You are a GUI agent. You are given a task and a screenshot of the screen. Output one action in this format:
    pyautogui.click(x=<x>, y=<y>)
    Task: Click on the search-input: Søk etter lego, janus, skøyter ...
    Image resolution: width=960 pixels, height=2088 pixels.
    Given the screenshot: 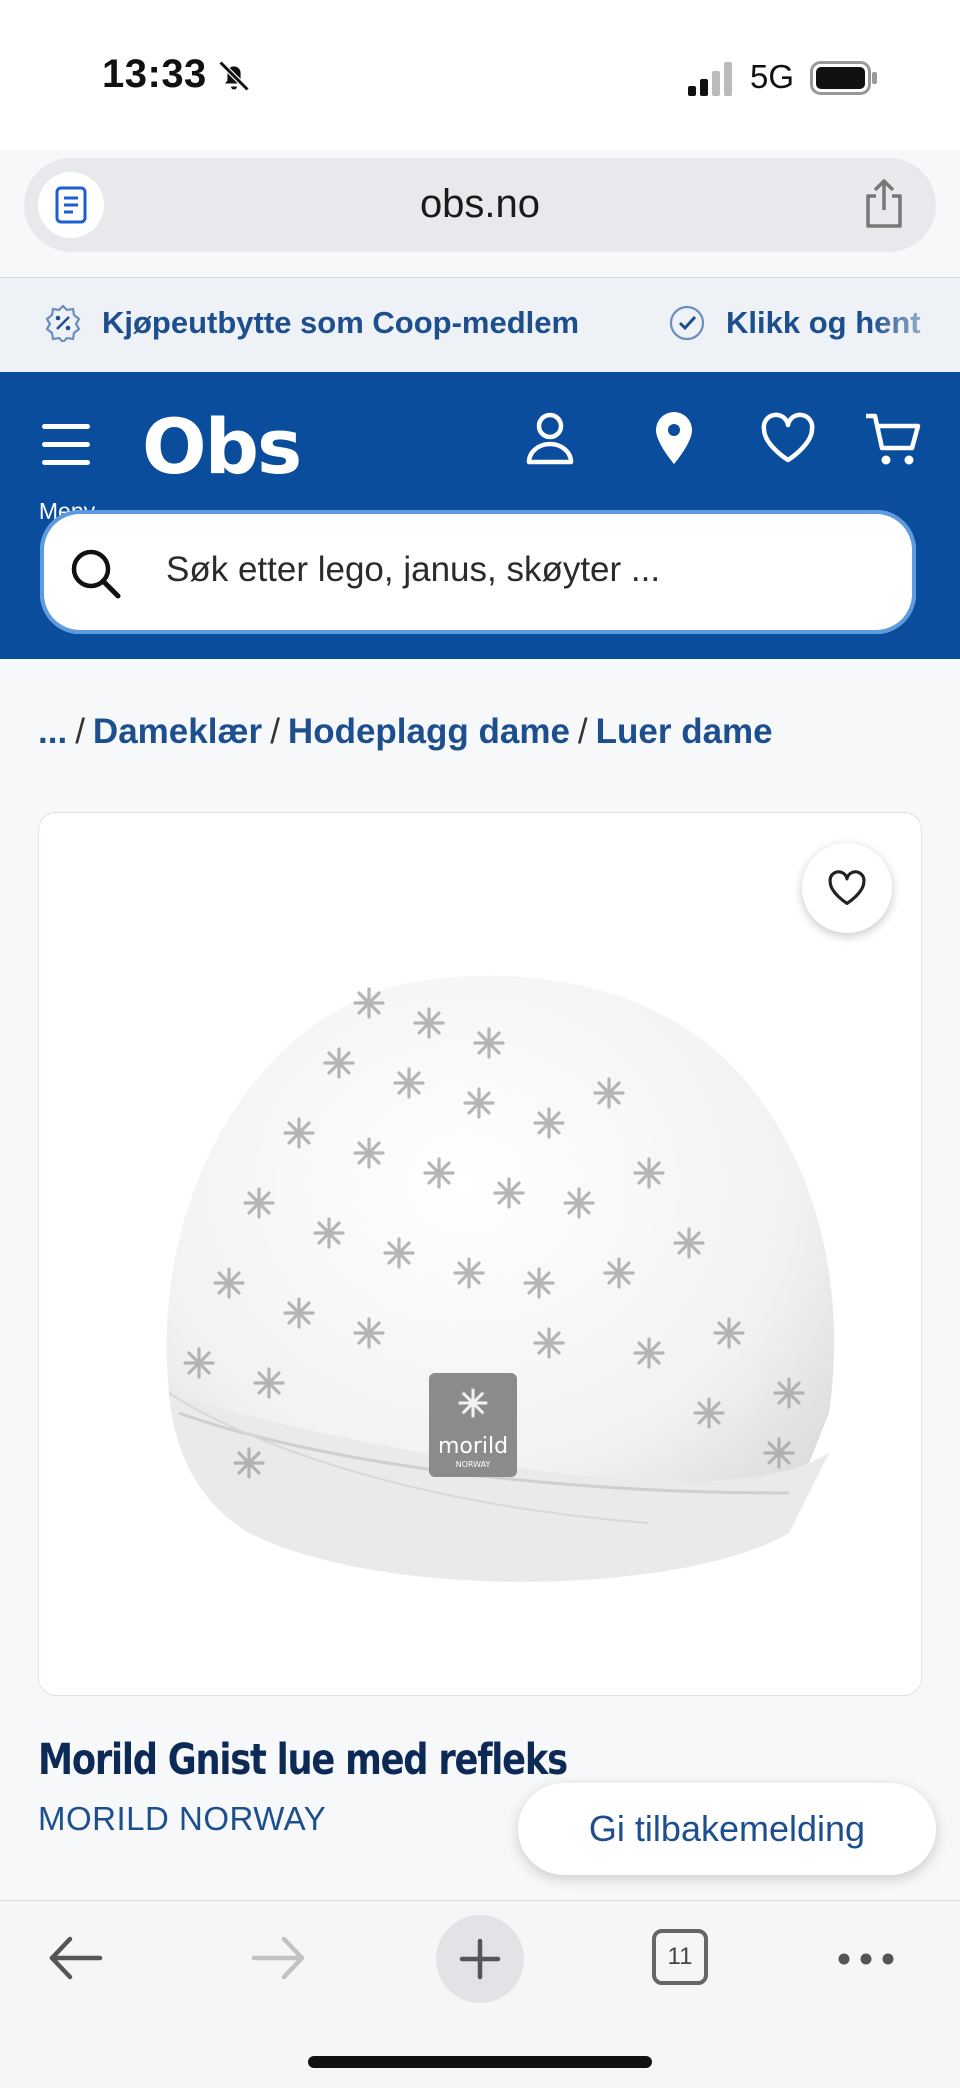 What is the action you would take?
    pyautogui.click(x=478, y=572)
    